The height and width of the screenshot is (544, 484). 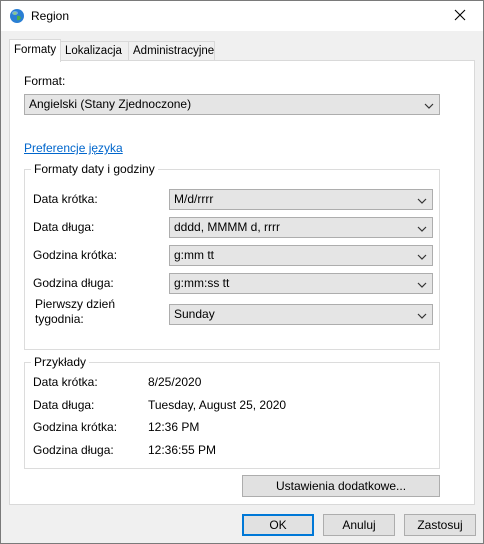 I want to click on tab-label: Formaty, so click(x=35, y=50).